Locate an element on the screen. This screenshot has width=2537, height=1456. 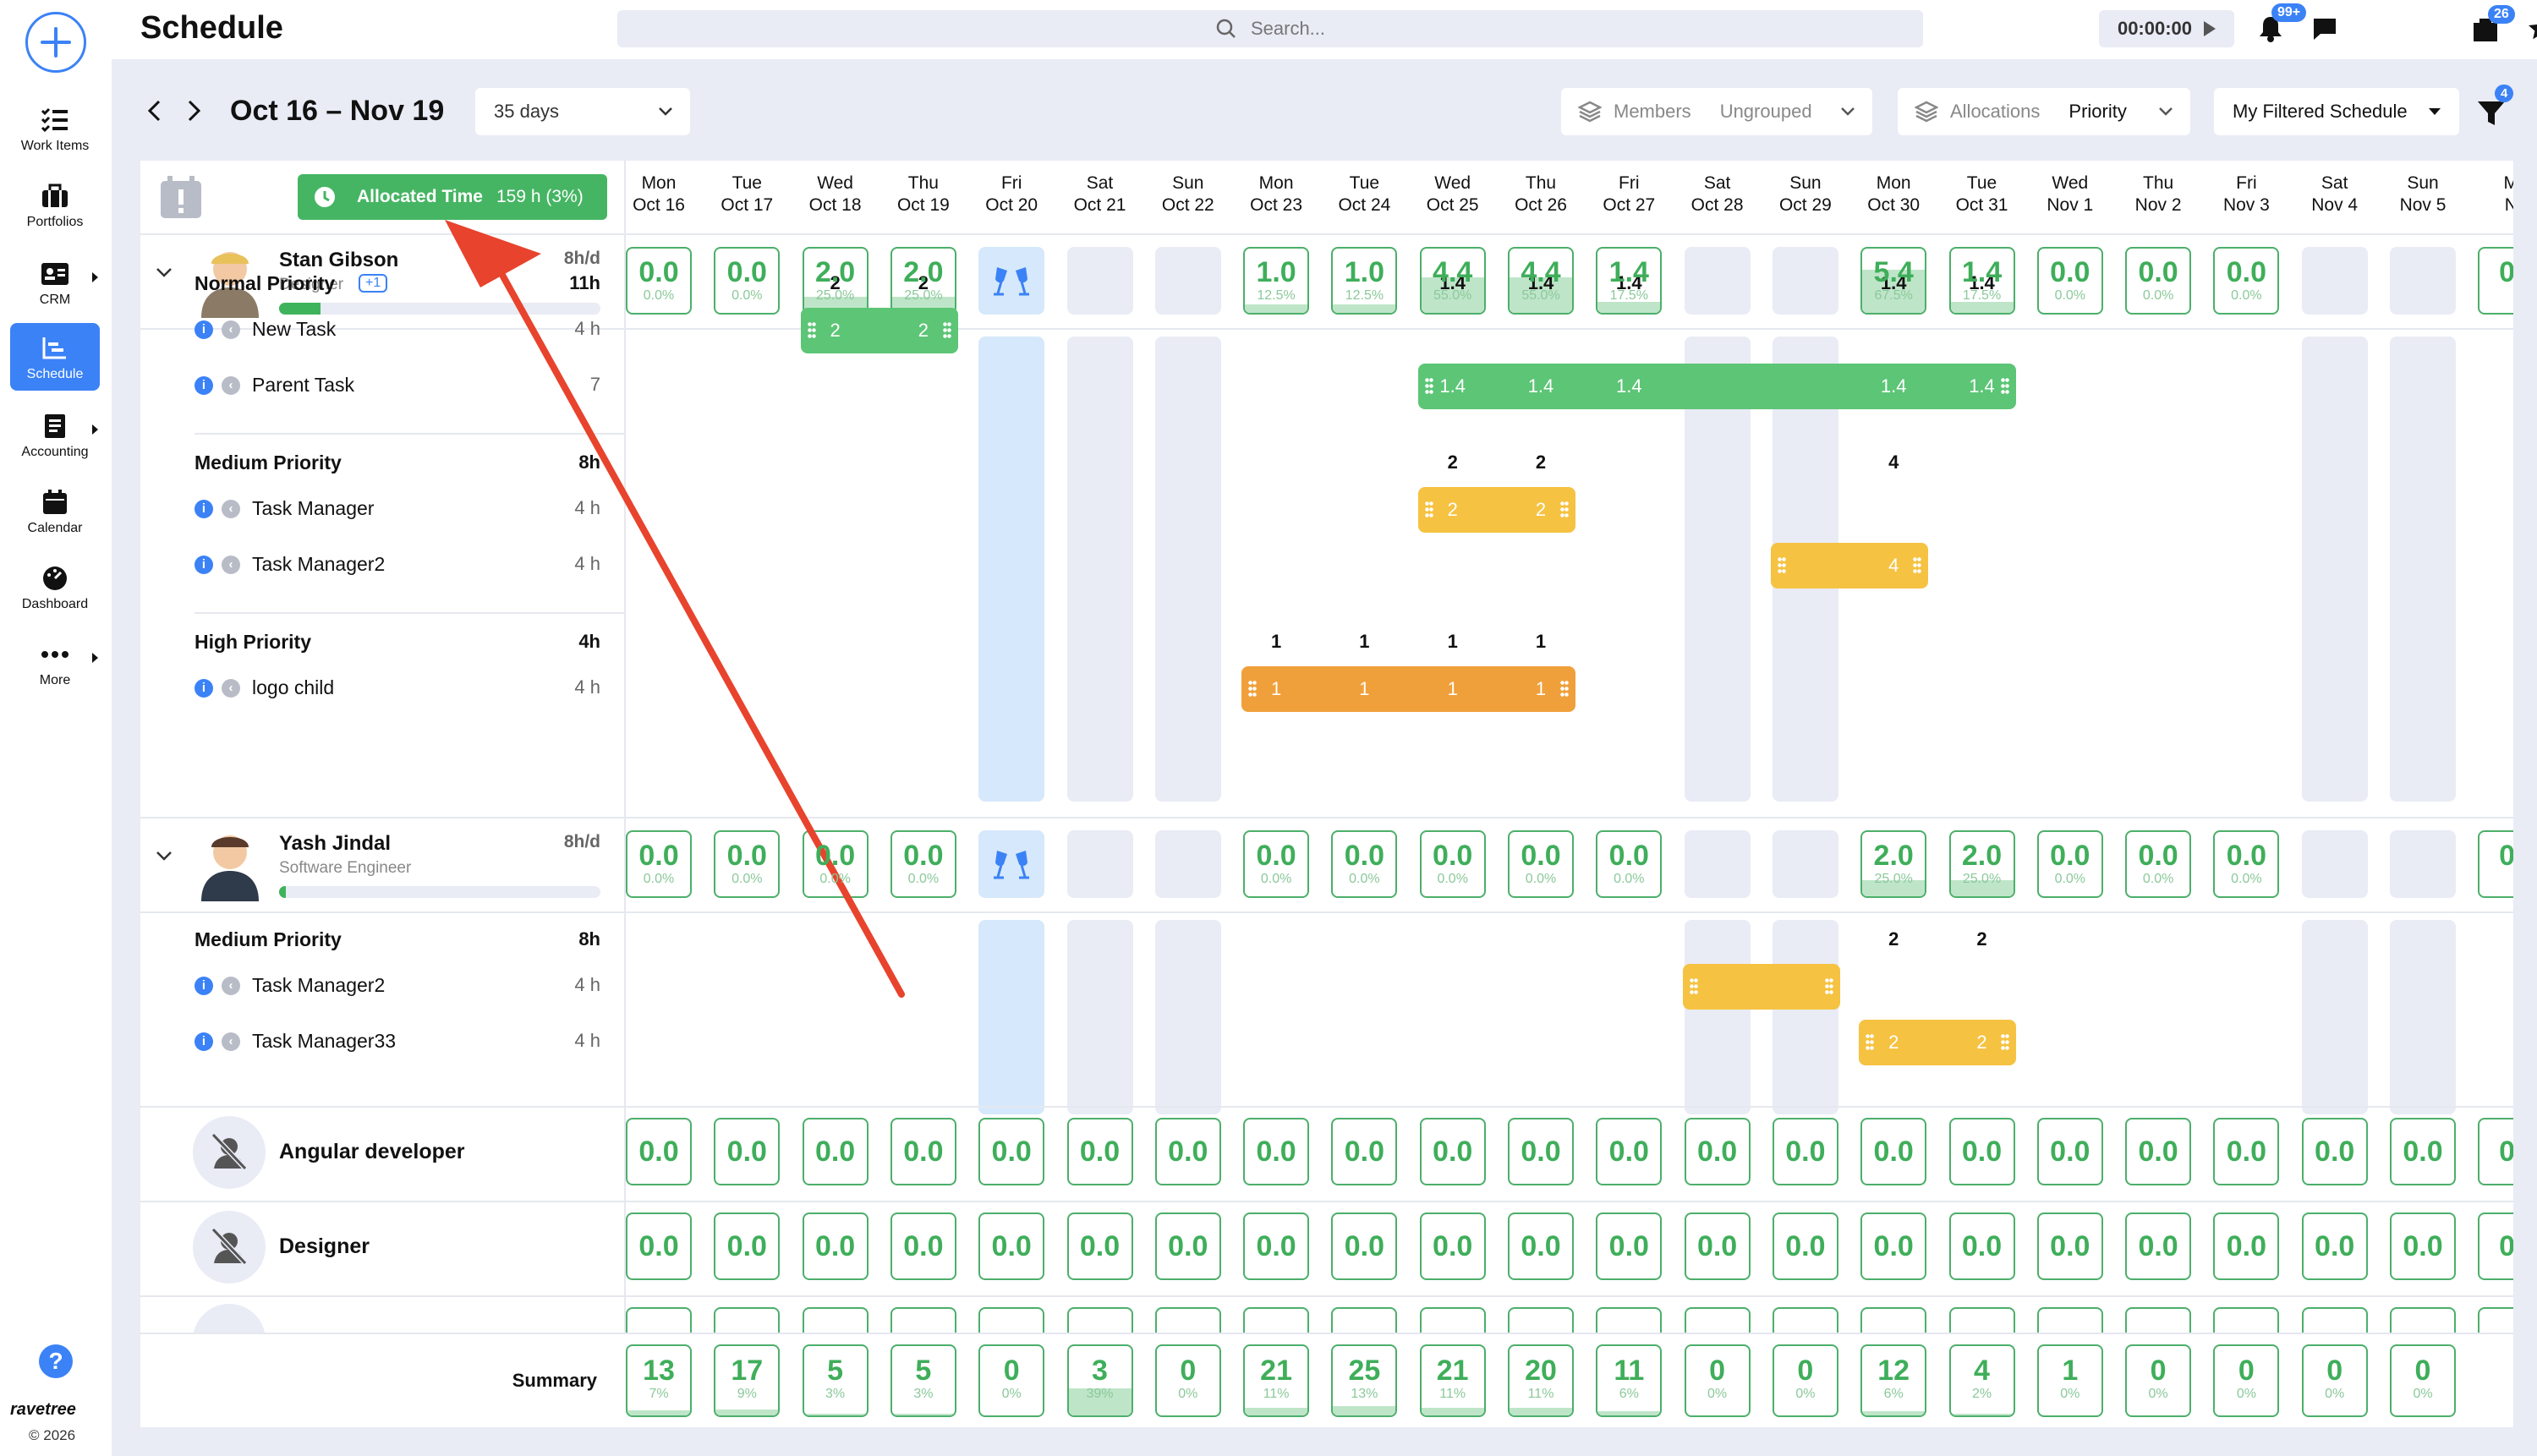
saved-filter-select: My Filtered Schedule is located at coordinates (2336, 112).